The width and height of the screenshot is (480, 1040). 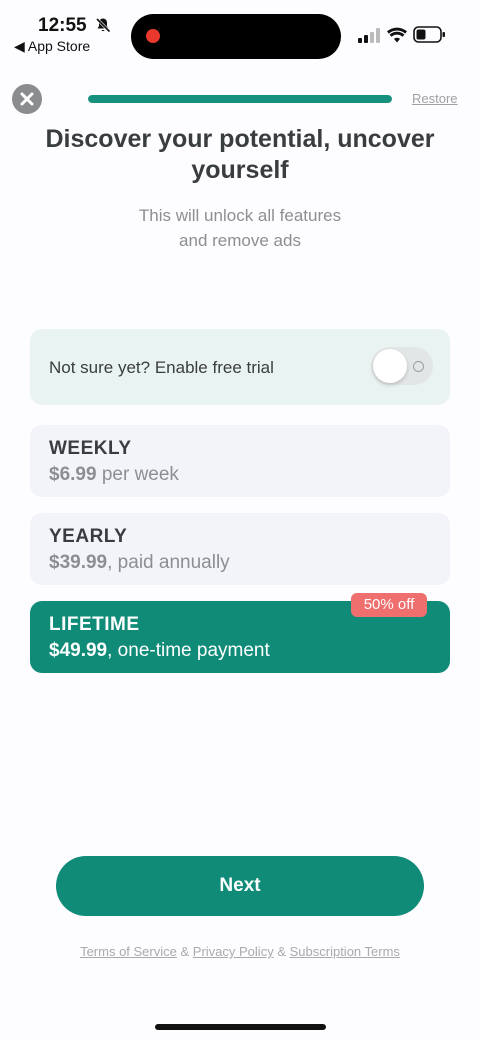 What do you see at coordinates (168, 562) in the screenshot?
I see `plan-price-period: , paid annually` at bounding box center [168, 562].